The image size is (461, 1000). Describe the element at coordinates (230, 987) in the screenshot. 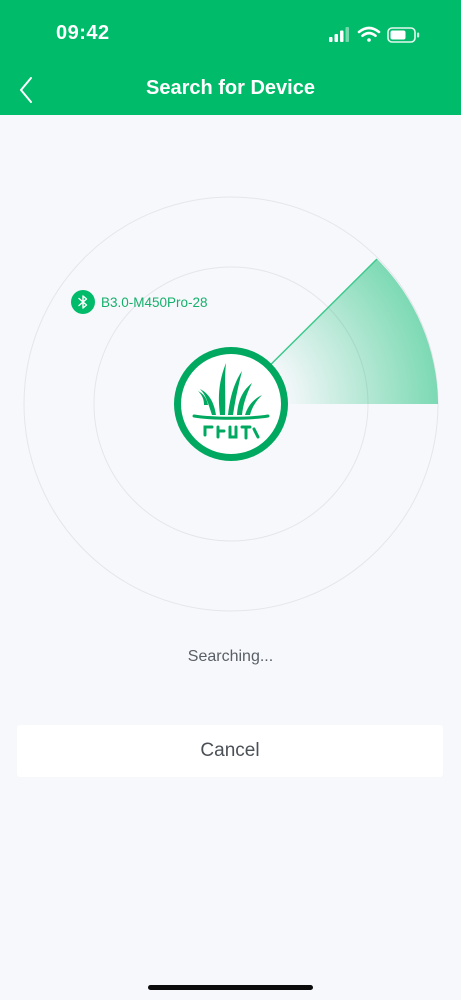

I see `home-indicator` at that location.